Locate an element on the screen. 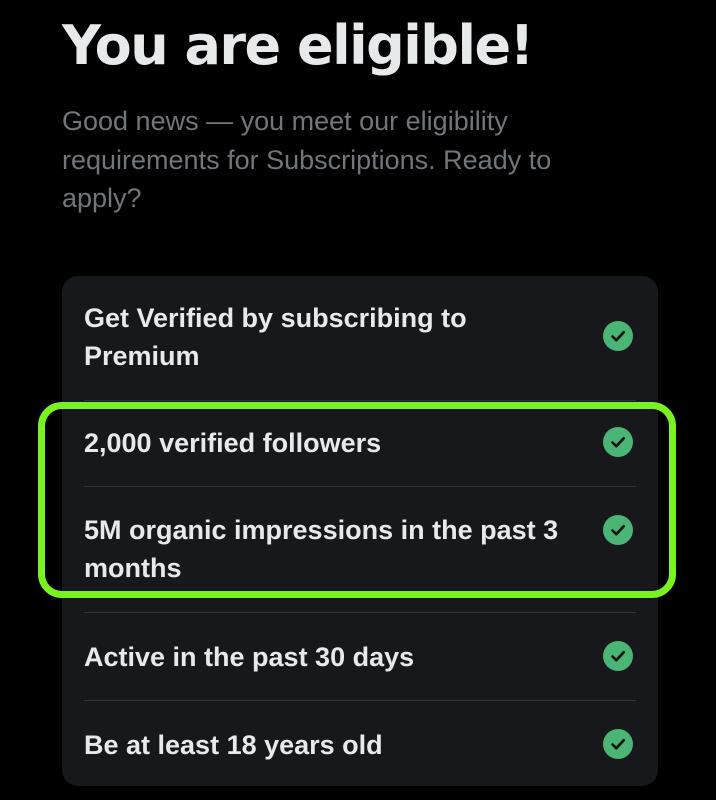 This screenshot has height=800, width=716. requirement-label: Get Verified by subscribing to Premium is located at coordinates (275, 337).